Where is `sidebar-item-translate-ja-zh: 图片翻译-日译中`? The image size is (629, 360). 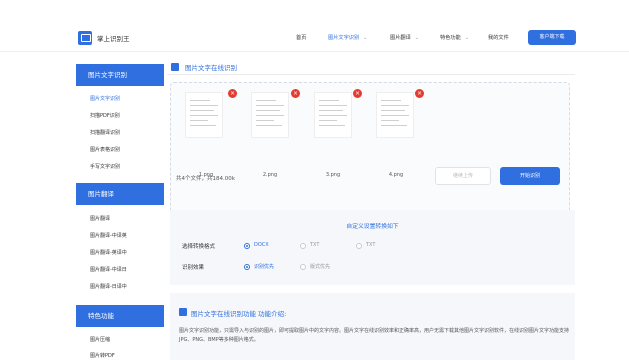
sidebar-item-translate-ja-zh: 图片翻译-日译中 is located at coordinates (108, 286).